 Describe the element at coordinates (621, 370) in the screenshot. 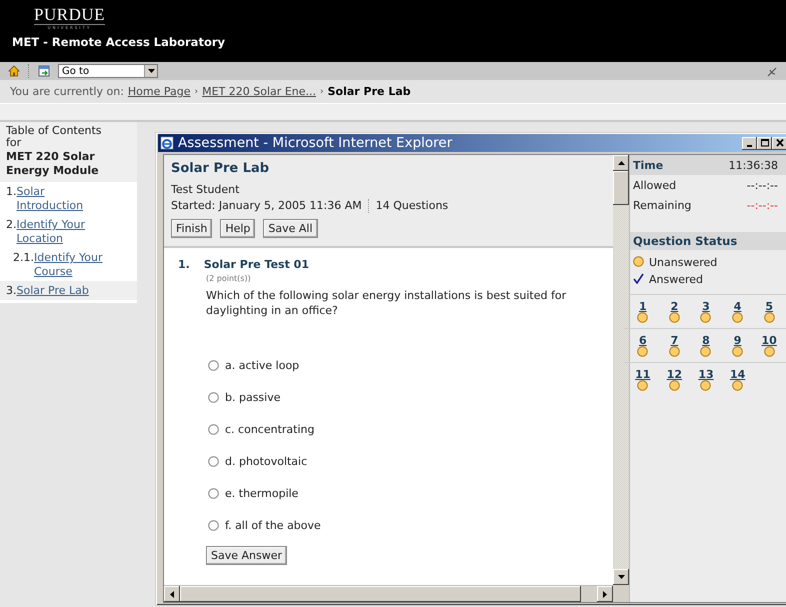

I see `vertical-scrollbar` at that location.